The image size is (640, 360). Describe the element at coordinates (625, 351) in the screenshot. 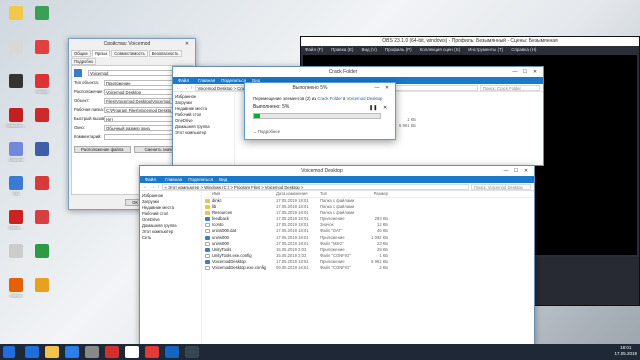

I see `clock: 18:01 17.05.2019` at that location.